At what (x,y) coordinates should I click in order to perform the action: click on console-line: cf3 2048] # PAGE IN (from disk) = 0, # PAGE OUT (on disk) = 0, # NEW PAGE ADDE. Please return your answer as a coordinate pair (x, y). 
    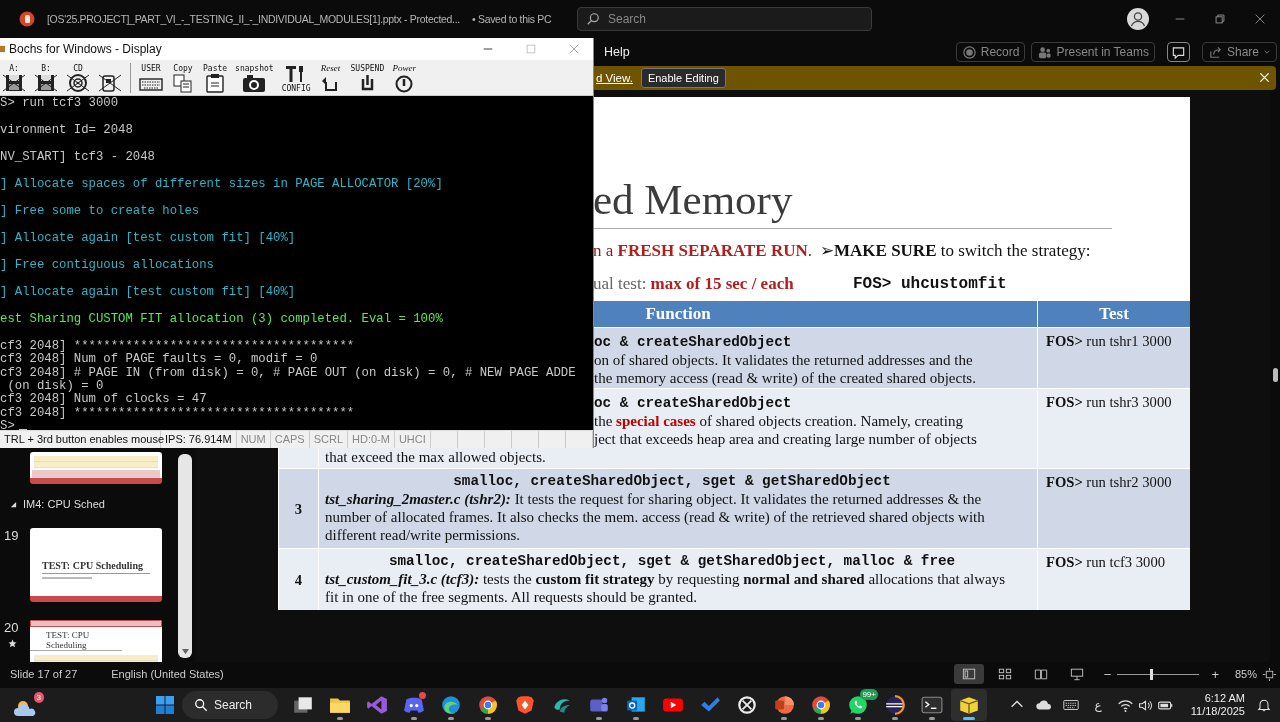
    Looking at the image, I should click on (288, 372).